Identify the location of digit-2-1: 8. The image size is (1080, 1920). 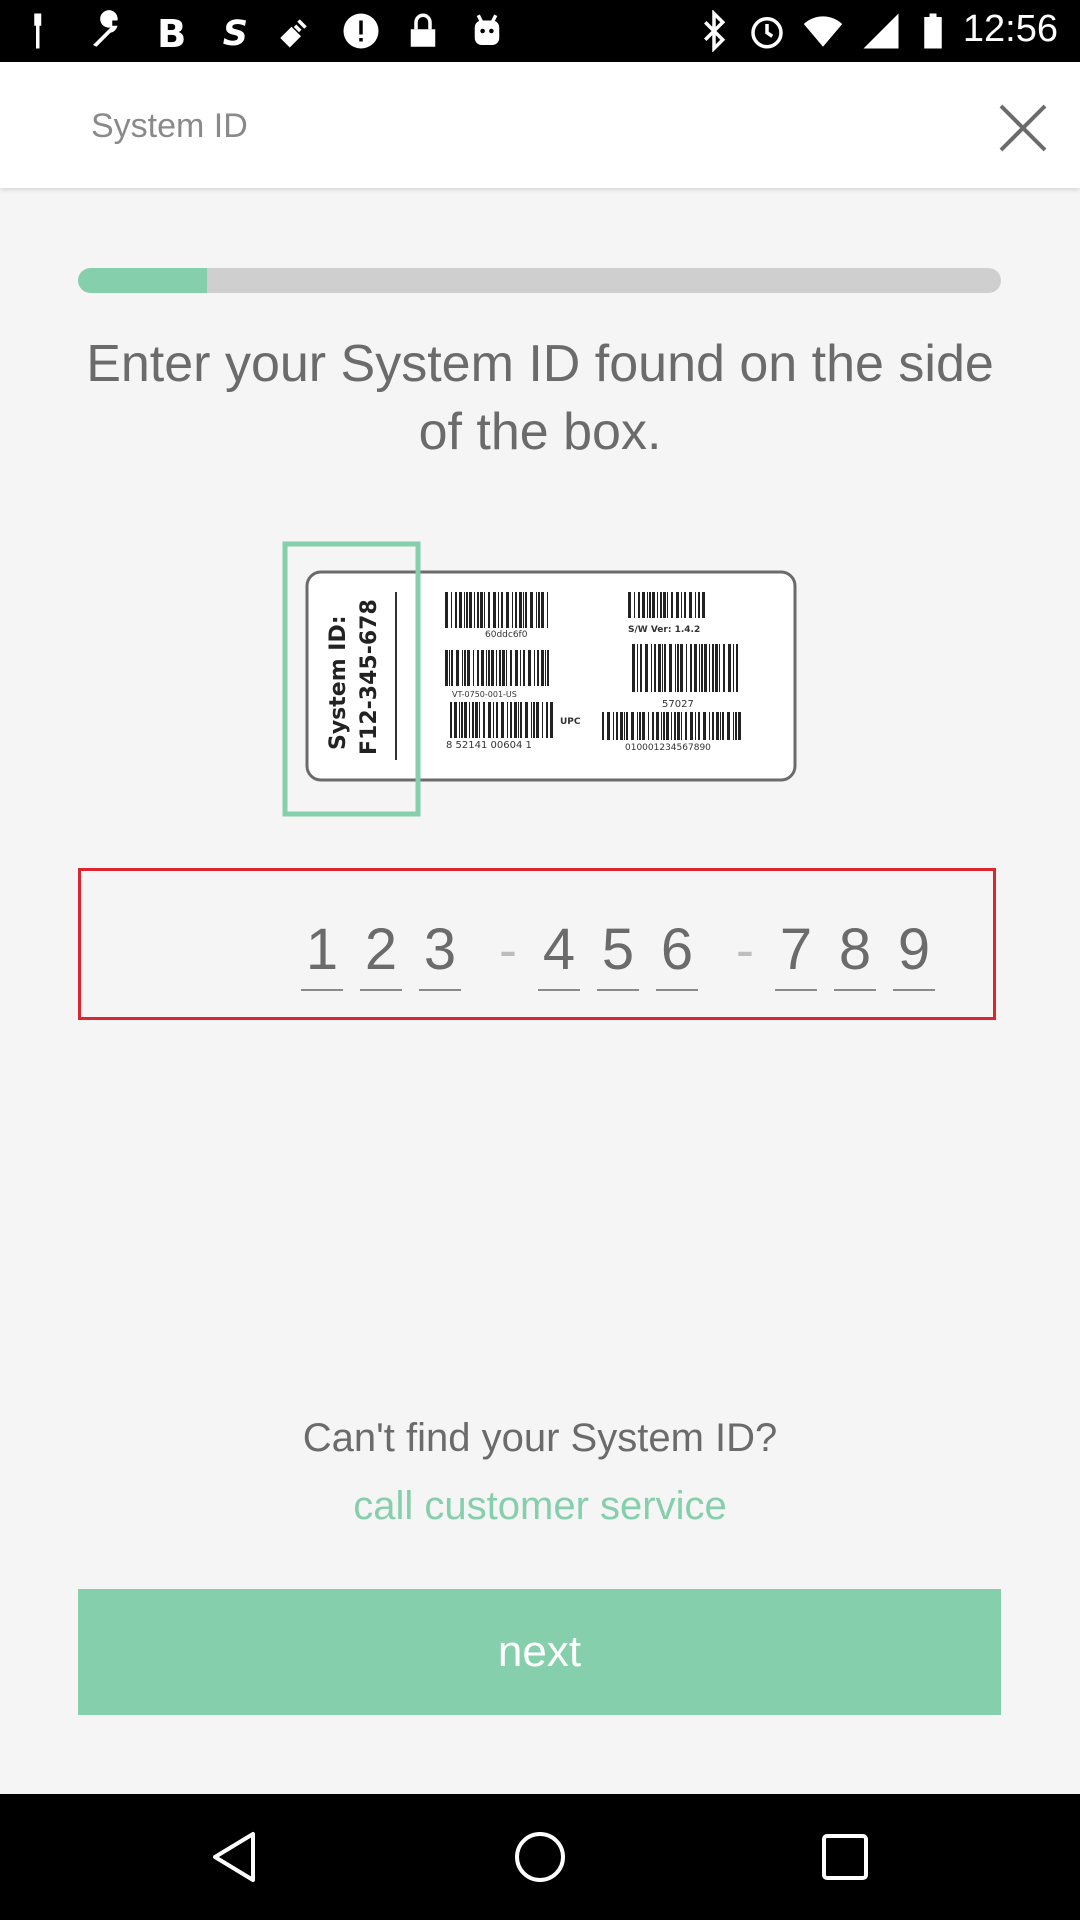
(855, 953).